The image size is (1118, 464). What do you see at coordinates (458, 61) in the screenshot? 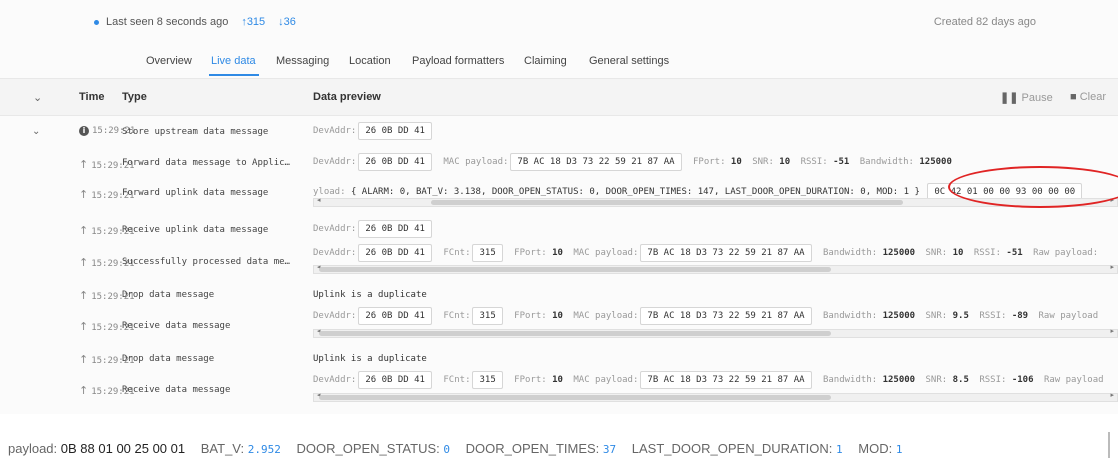
I see `tab-payload-formatters: Payload formatters` at bounding box center [458, 61].